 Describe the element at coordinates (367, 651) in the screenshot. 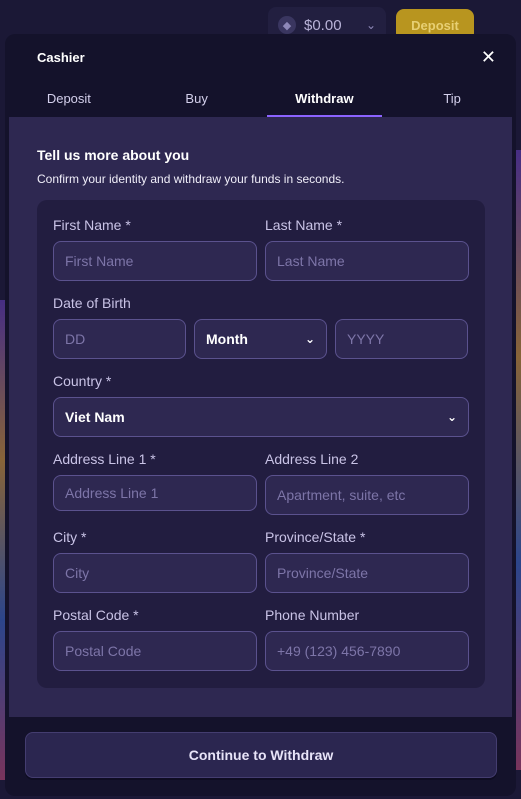

I see `phone-number-input: +49 (123) 456-7890` at that location.